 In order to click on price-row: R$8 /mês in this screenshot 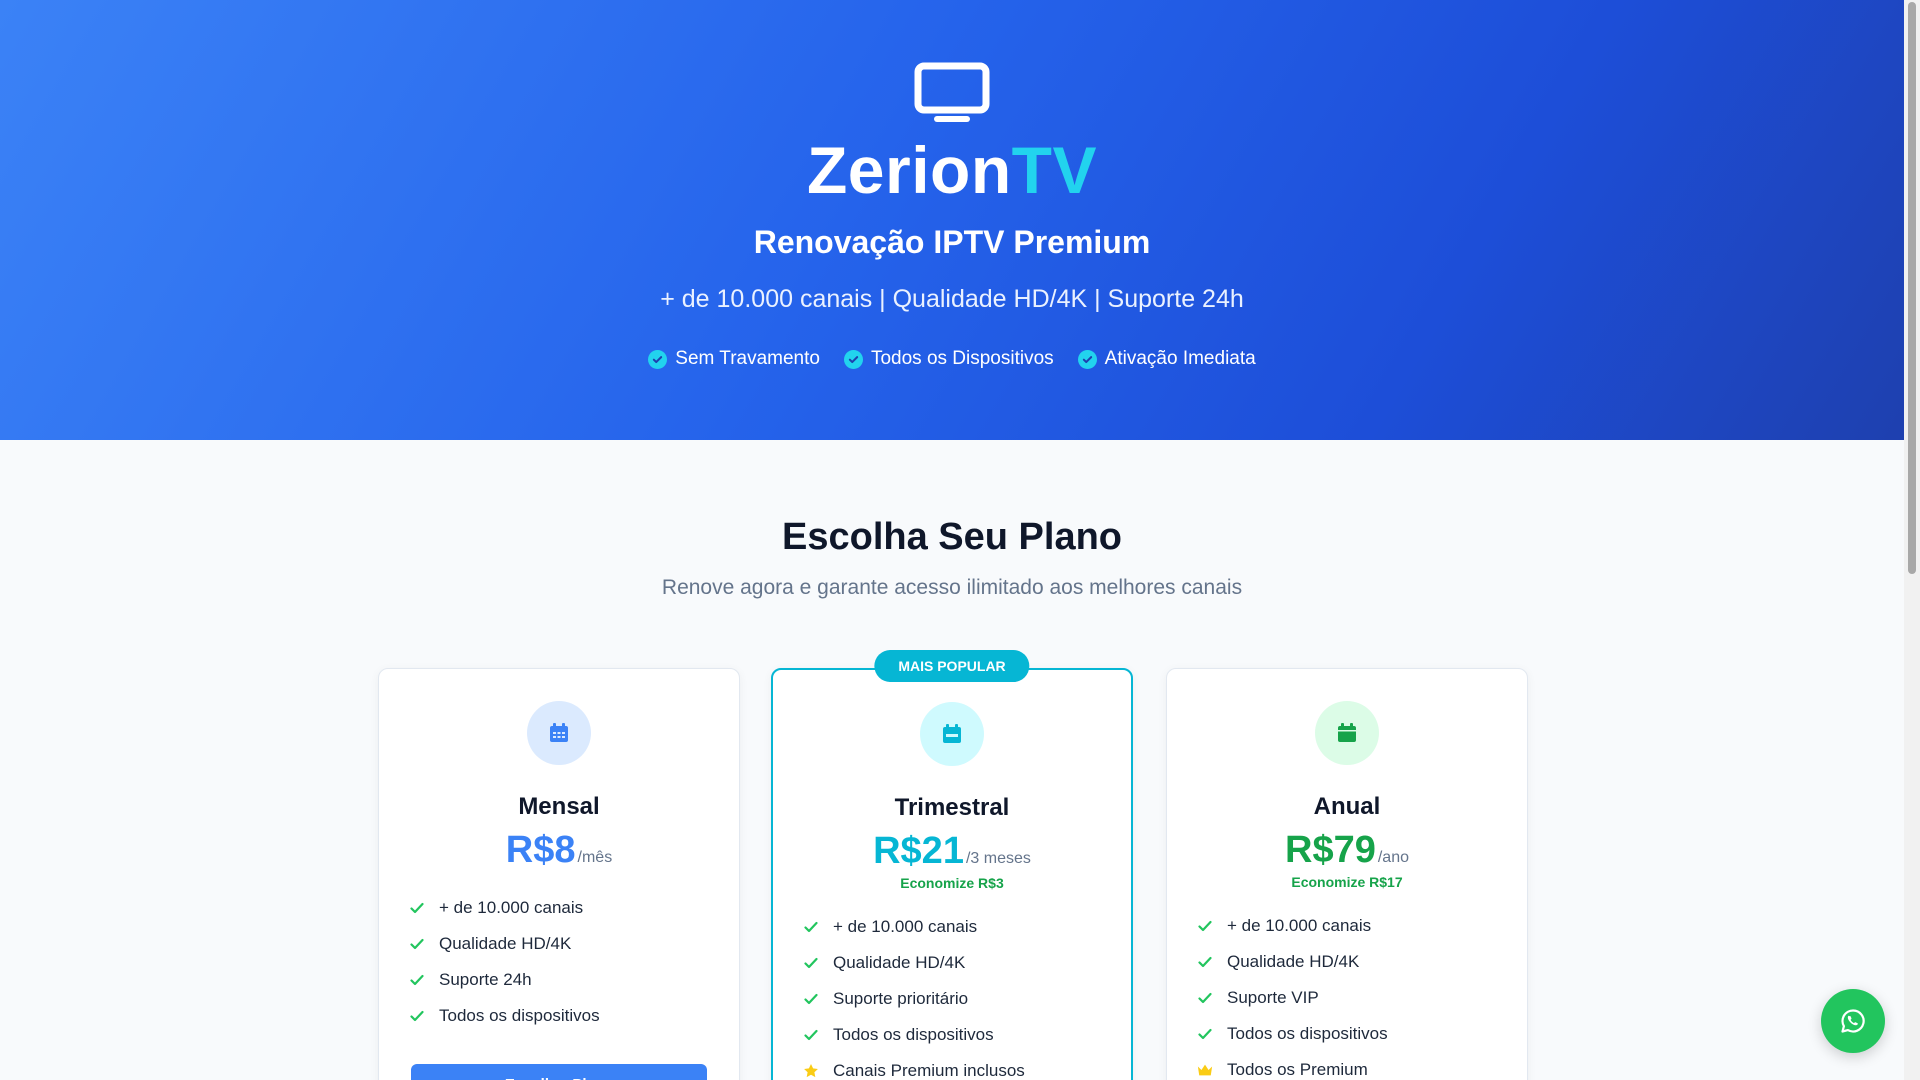, I will do `click(559, 850)`.